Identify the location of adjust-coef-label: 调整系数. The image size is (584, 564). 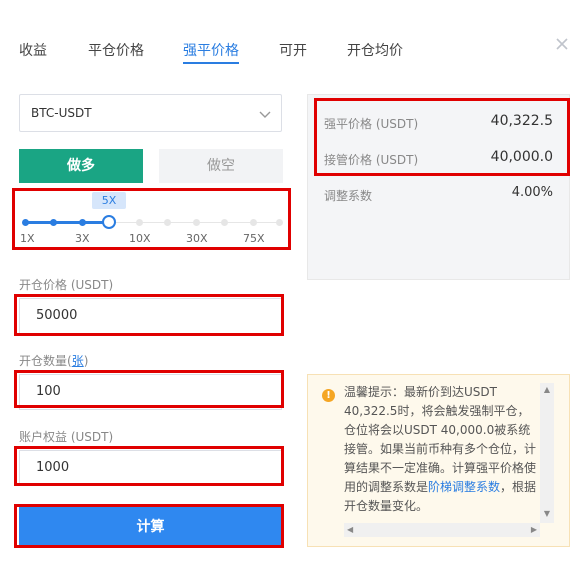
(348, 196).